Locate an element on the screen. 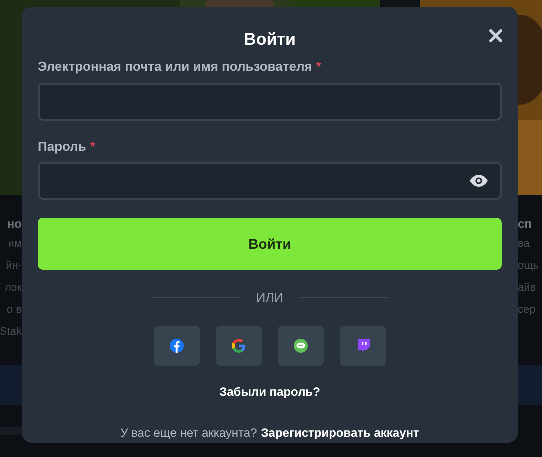 This screenshot has width=542, height=457. field-label: Пароль * is located at coordinates (67, 147).